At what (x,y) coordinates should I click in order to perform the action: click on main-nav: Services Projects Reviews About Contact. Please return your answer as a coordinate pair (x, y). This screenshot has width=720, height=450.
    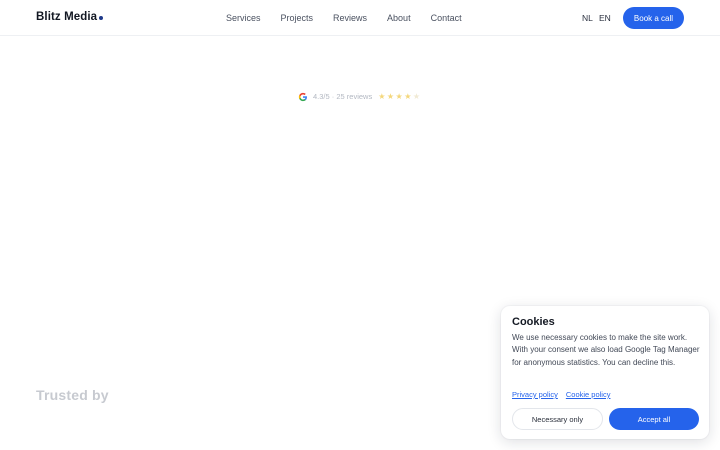
    Looking at the image, I should click on (344, 18).